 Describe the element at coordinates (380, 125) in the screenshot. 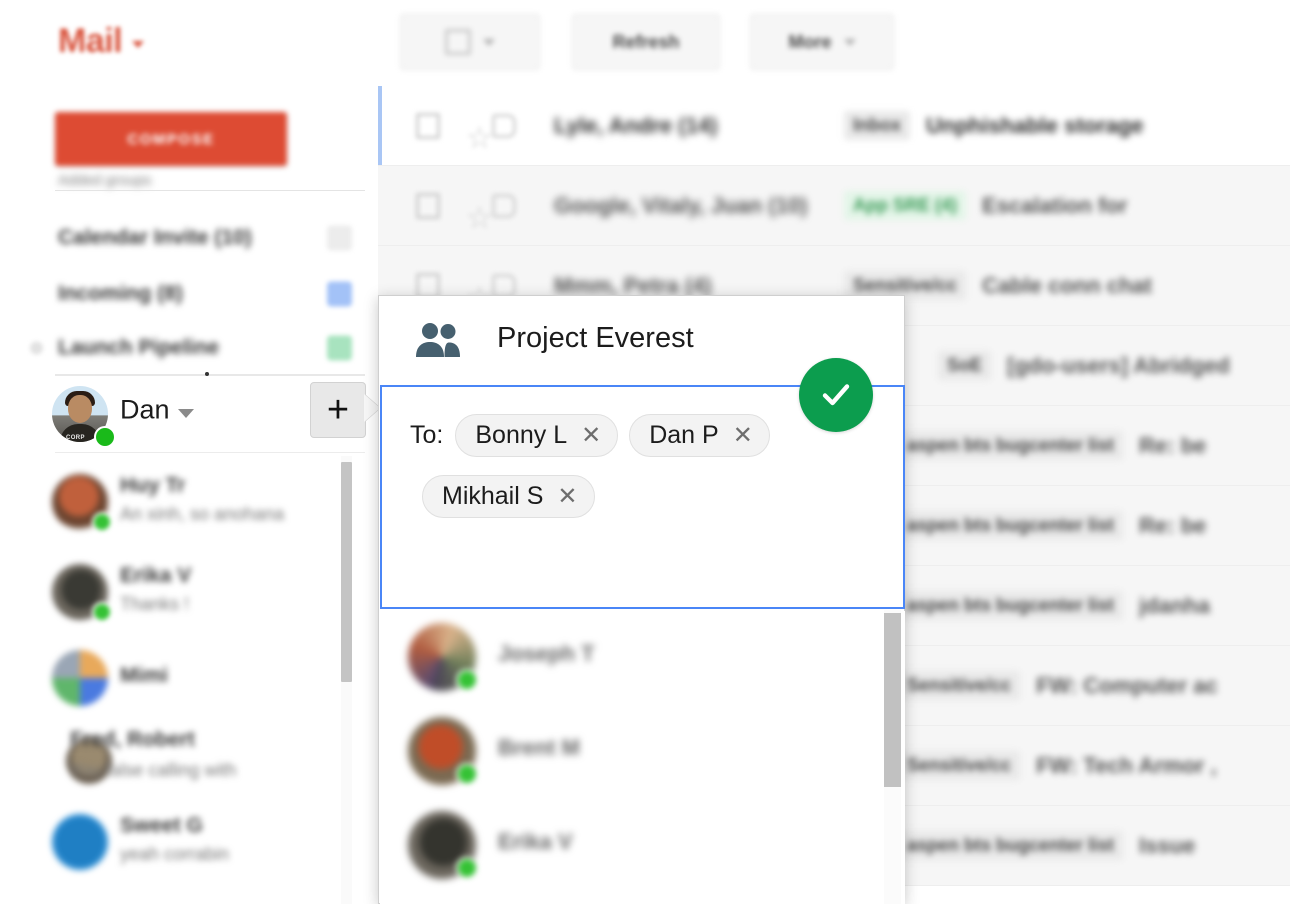

I see `row-selection-indicator` at that location.